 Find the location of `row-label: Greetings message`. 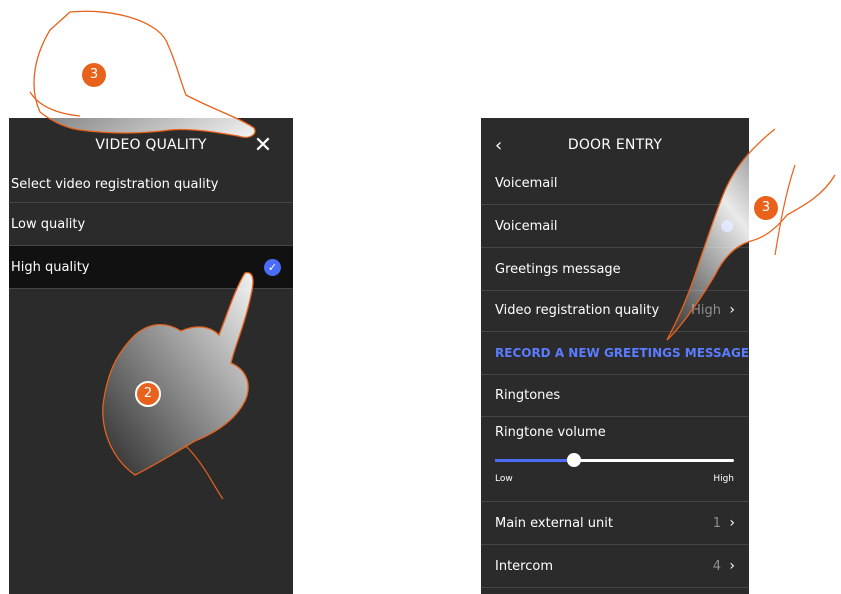

row-label: Greetings message is located at coordinates (558, 269).